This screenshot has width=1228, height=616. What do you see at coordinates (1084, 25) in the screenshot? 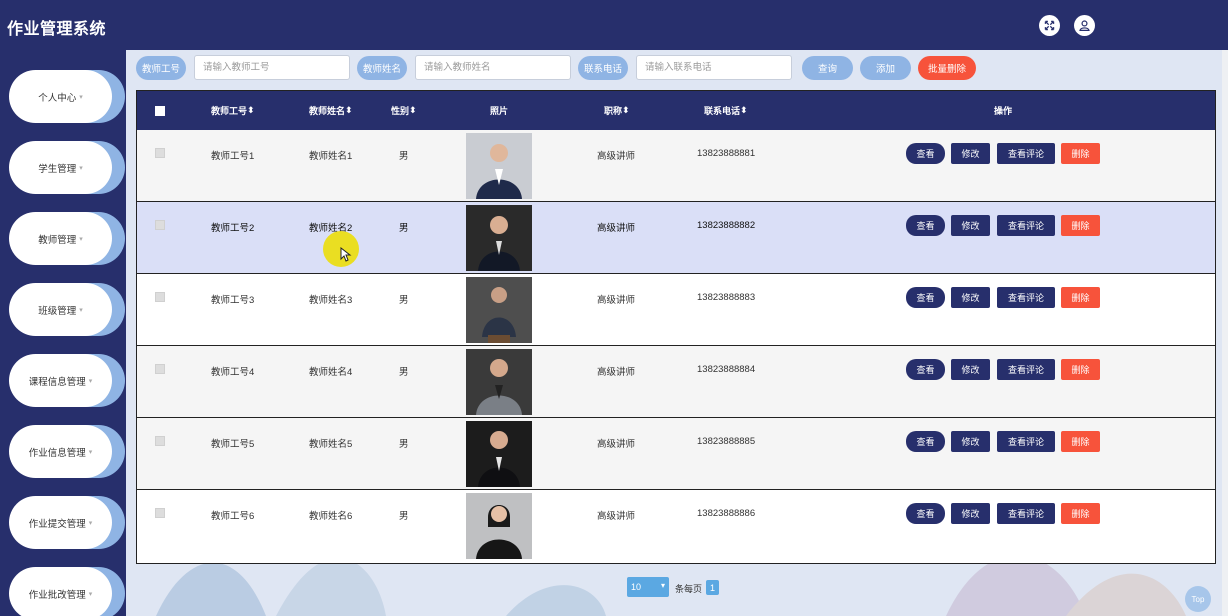
I see `user-icon` at bounding box center [1084, 25].